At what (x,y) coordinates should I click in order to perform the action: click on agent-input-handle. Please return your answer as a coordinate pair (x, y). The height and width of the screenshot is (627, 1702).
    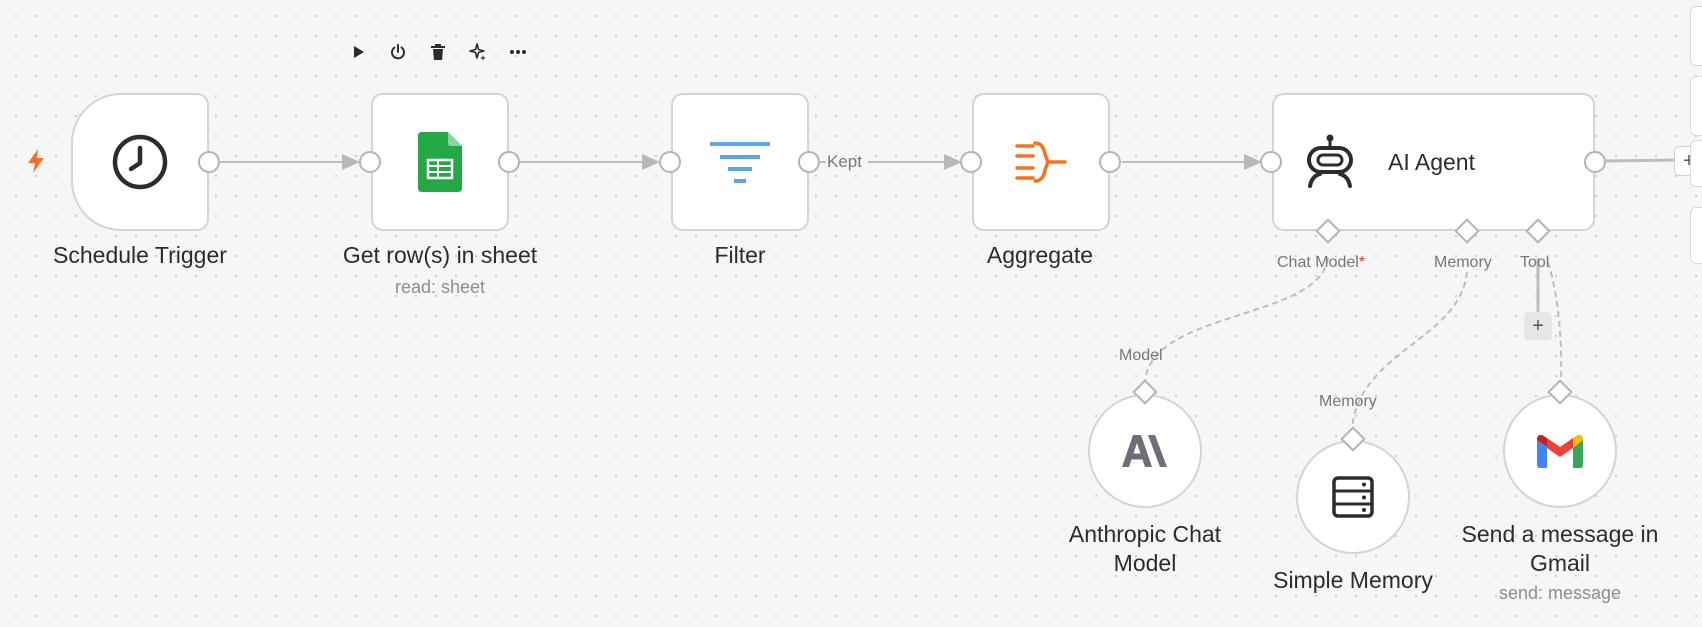
    Looking at the image, I should click on (1271, 162).